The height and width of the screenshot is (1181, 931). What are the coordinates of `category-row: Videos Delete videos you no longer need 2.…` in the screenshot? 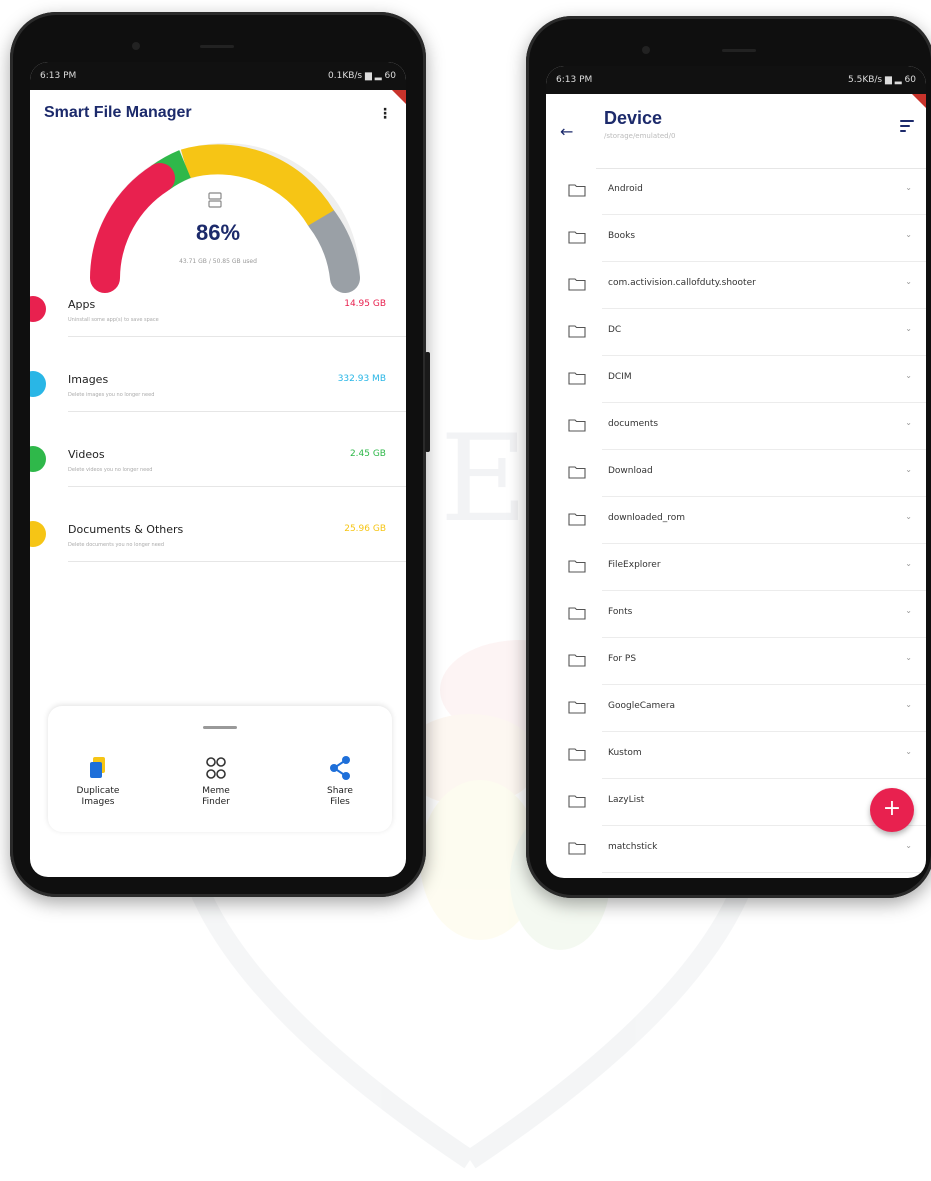 It's located at (218, 469).